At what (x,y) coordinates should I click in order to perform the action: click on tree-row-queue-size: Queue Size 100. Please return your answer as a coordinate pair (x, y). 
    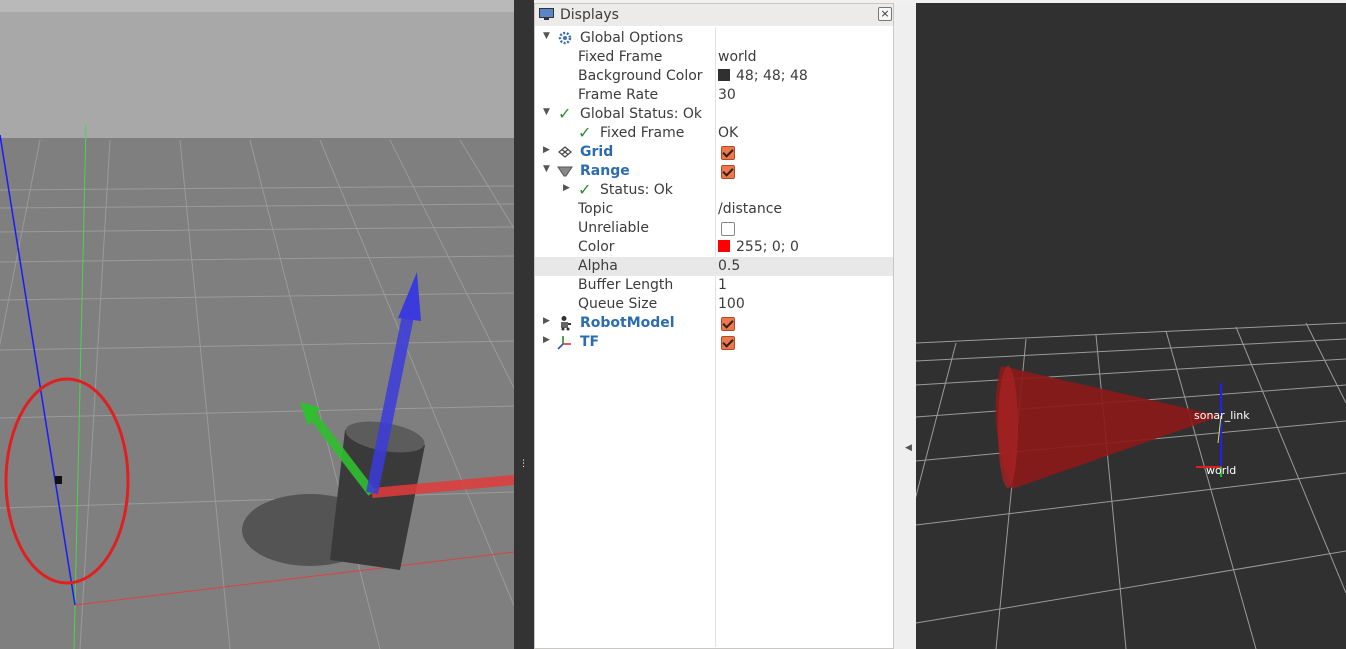
    Looking at the image, I should click on (714, 304).